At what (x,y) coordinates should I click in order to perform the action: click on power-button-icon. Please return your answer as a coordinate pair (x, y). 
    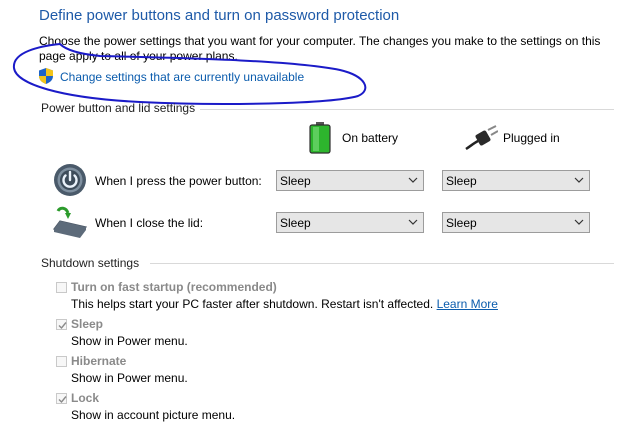
    Looking at the image, I should click on (70, 180).